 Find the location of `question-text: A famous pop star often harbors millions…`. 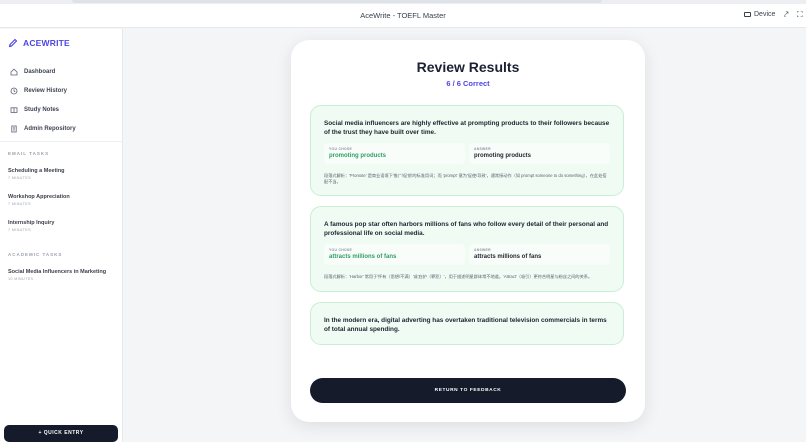

question-text: A famous pop star often harbors millions… is located at coordinates (466, 229).